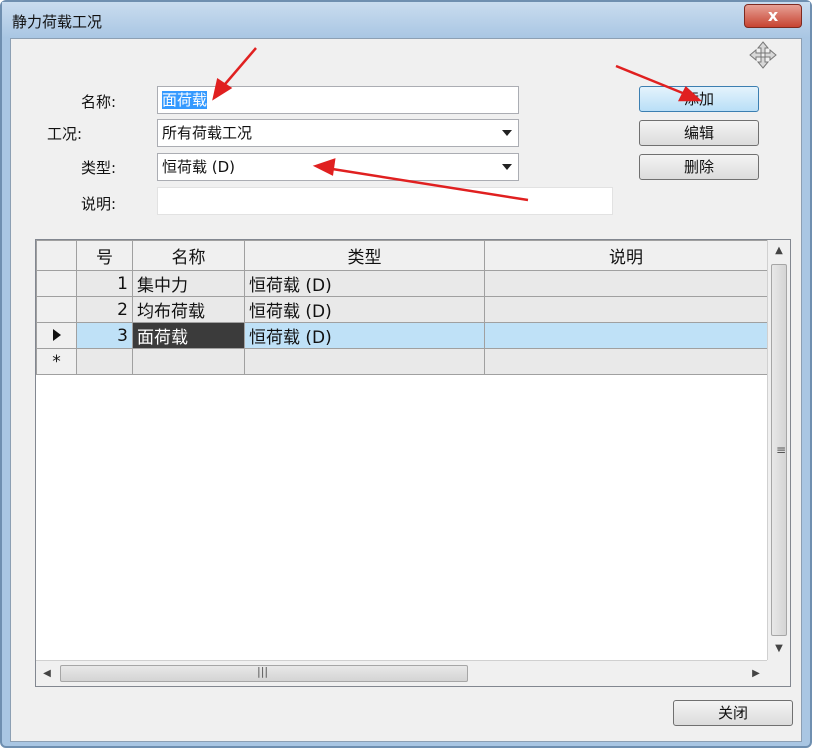 Image resolution: width=816 pixels, height=752 pixels. Describe the element at coordinates (47, 673) in the screenshot. I see `scroll-left-icon: ◀` at that location.